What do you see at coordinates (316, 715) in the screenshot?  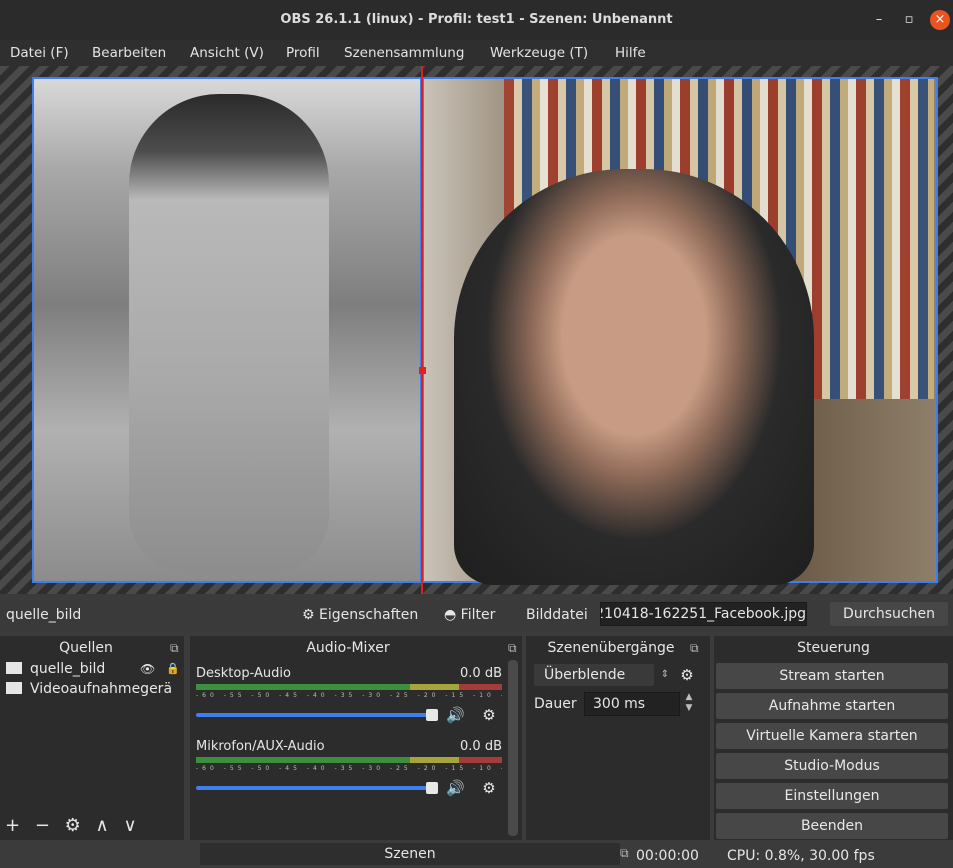 I see `volume-slider-desktop` at bounding box center [316, 715].